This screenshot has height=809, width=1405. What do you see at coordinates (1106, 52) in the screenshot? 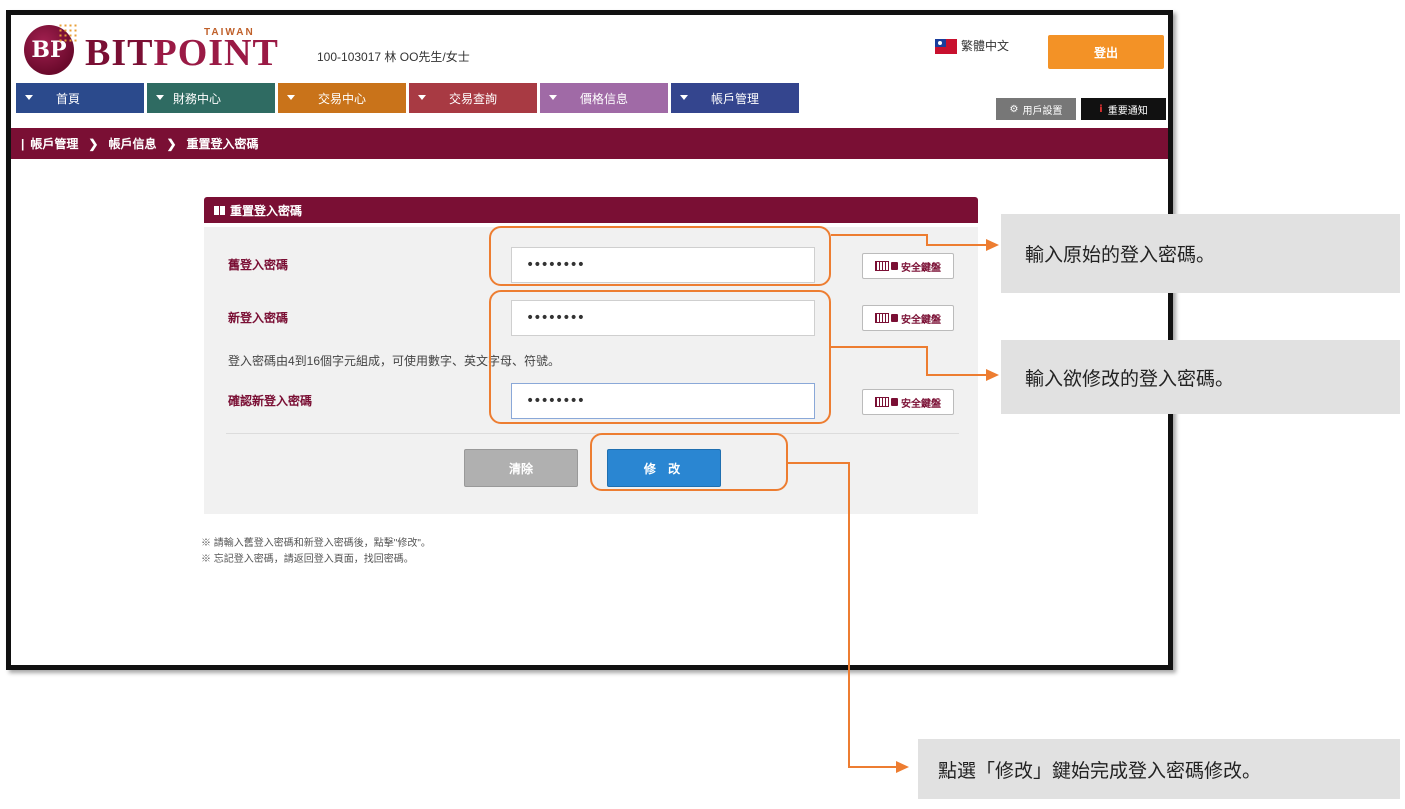
I see `logout-button: 登出` at bounding box center [1106, 52].